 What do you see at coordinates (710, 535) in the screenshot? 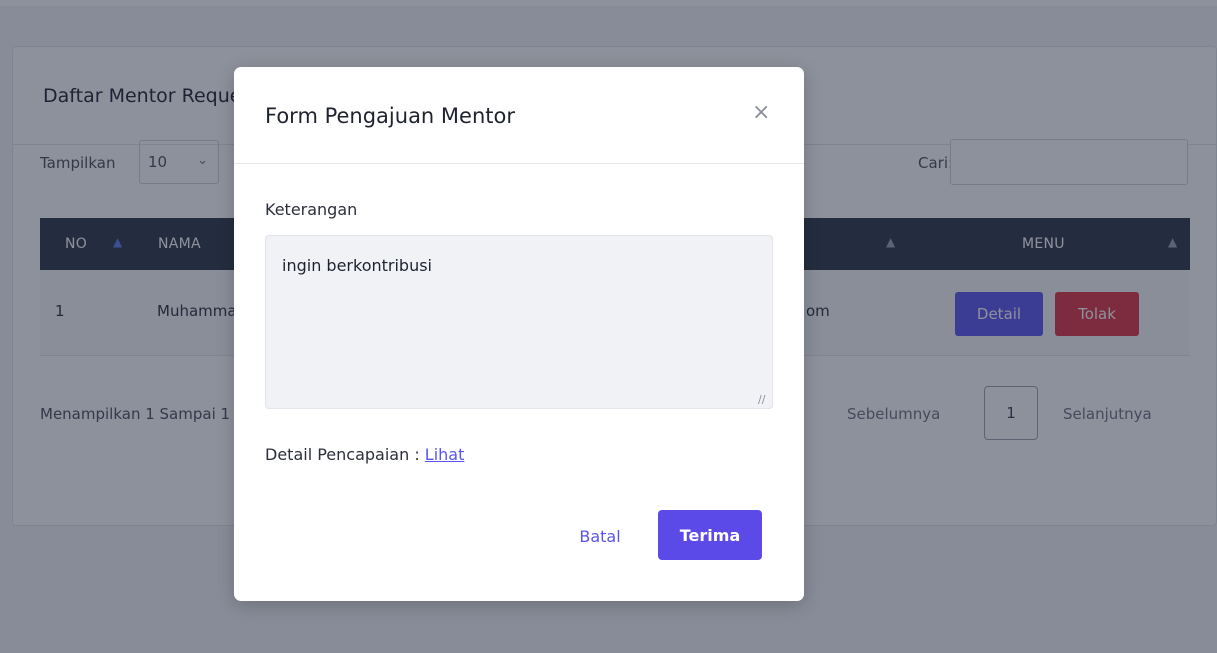
I see `accept-button: Terima` at bounding box center [710, 535].